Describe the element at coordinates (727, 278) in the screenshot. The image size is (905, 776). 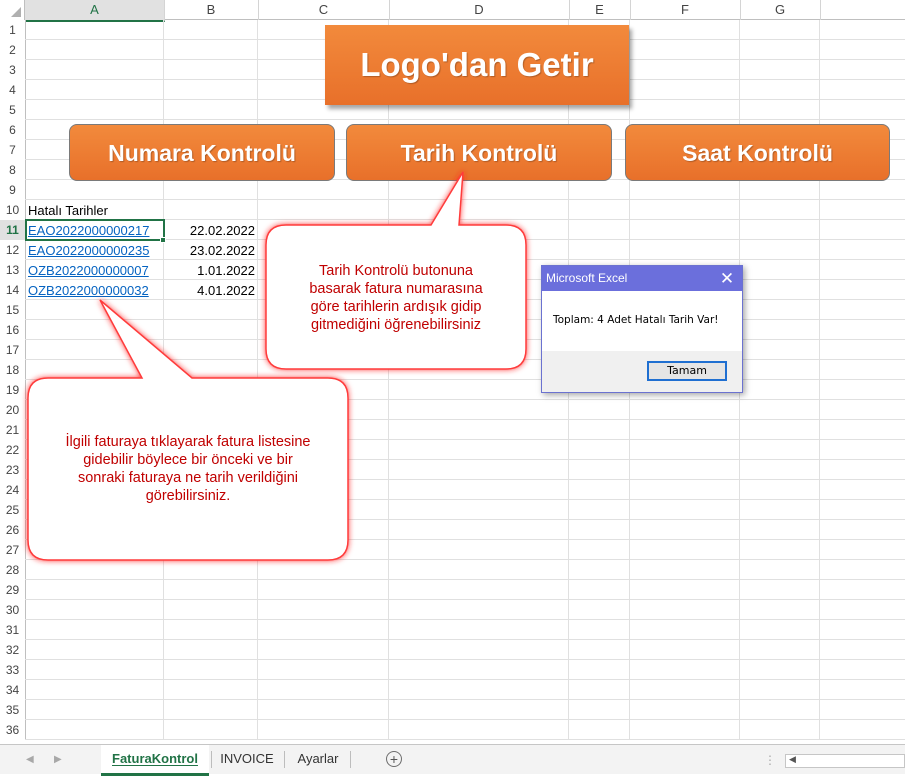
I see `close-icon: ✕` at that location.